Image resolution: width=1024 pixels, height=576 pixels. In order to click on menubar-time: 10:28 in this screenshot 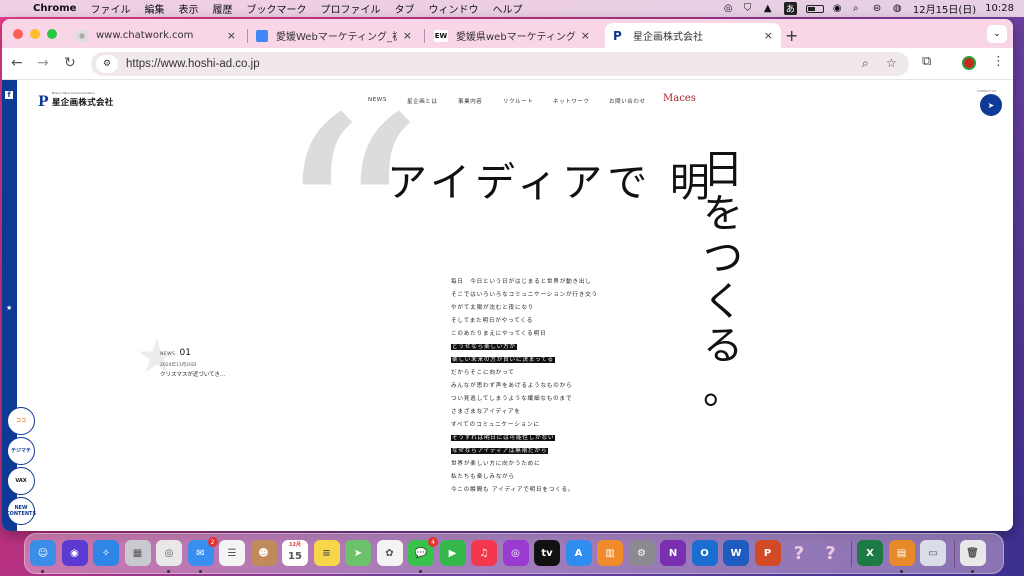, I will do `click(999, 8)`.